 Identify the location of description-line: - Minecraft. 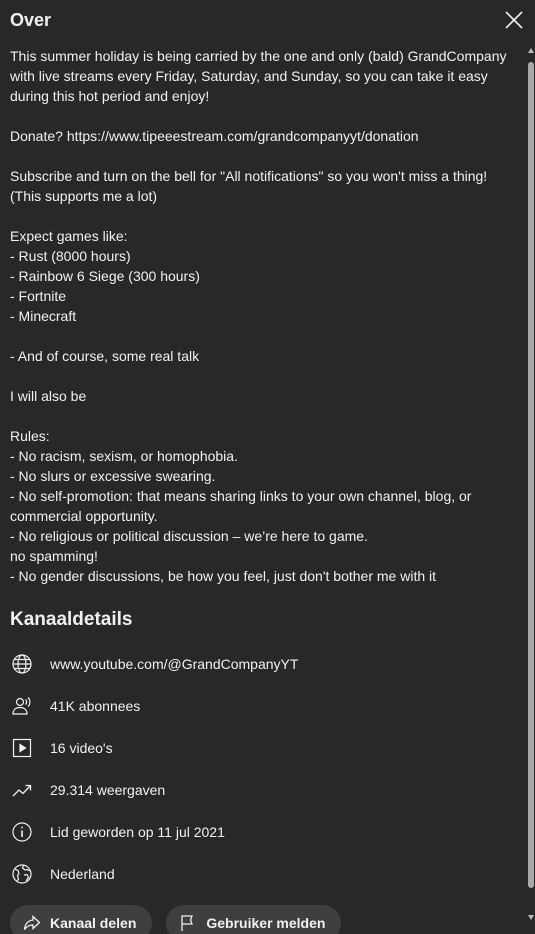
(43, 316).